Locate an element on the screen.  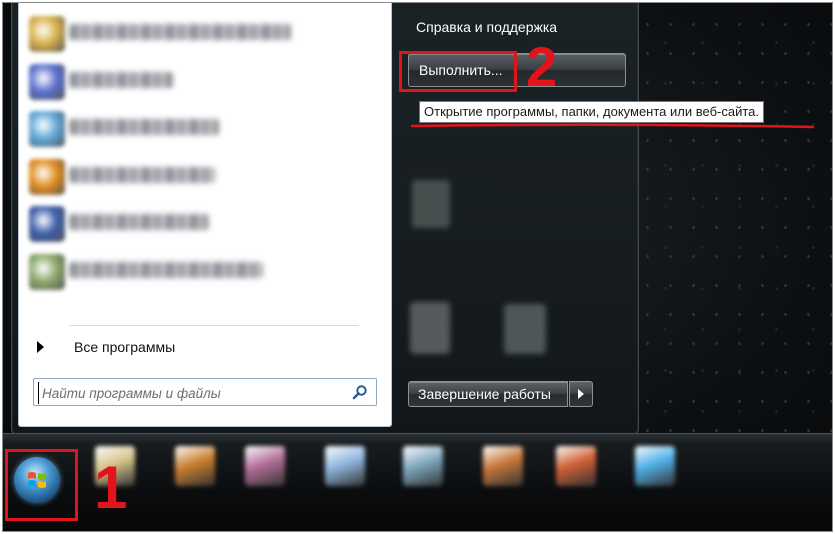
search-input is located at coordinates (191, 393).